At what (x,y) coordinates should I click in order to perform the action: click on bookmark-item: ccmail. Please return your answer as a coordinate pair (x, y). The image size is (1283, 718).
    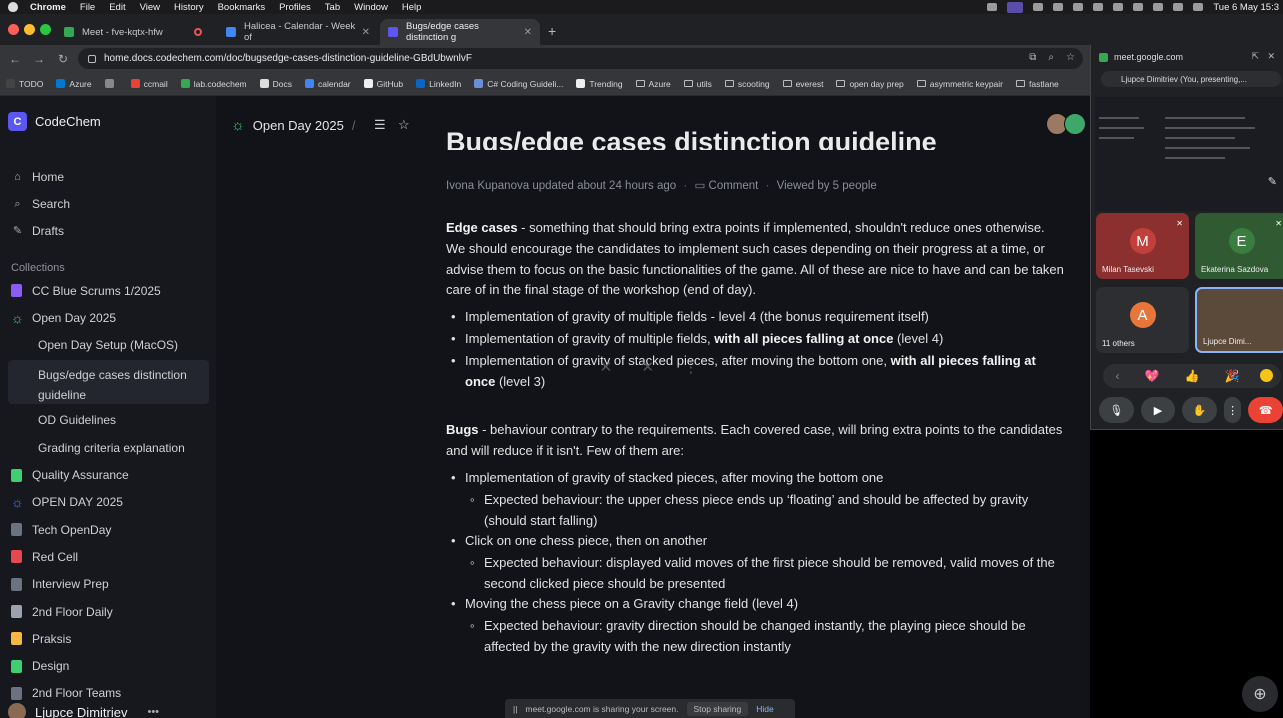
    Looking at the image, I should click on (149, 84).